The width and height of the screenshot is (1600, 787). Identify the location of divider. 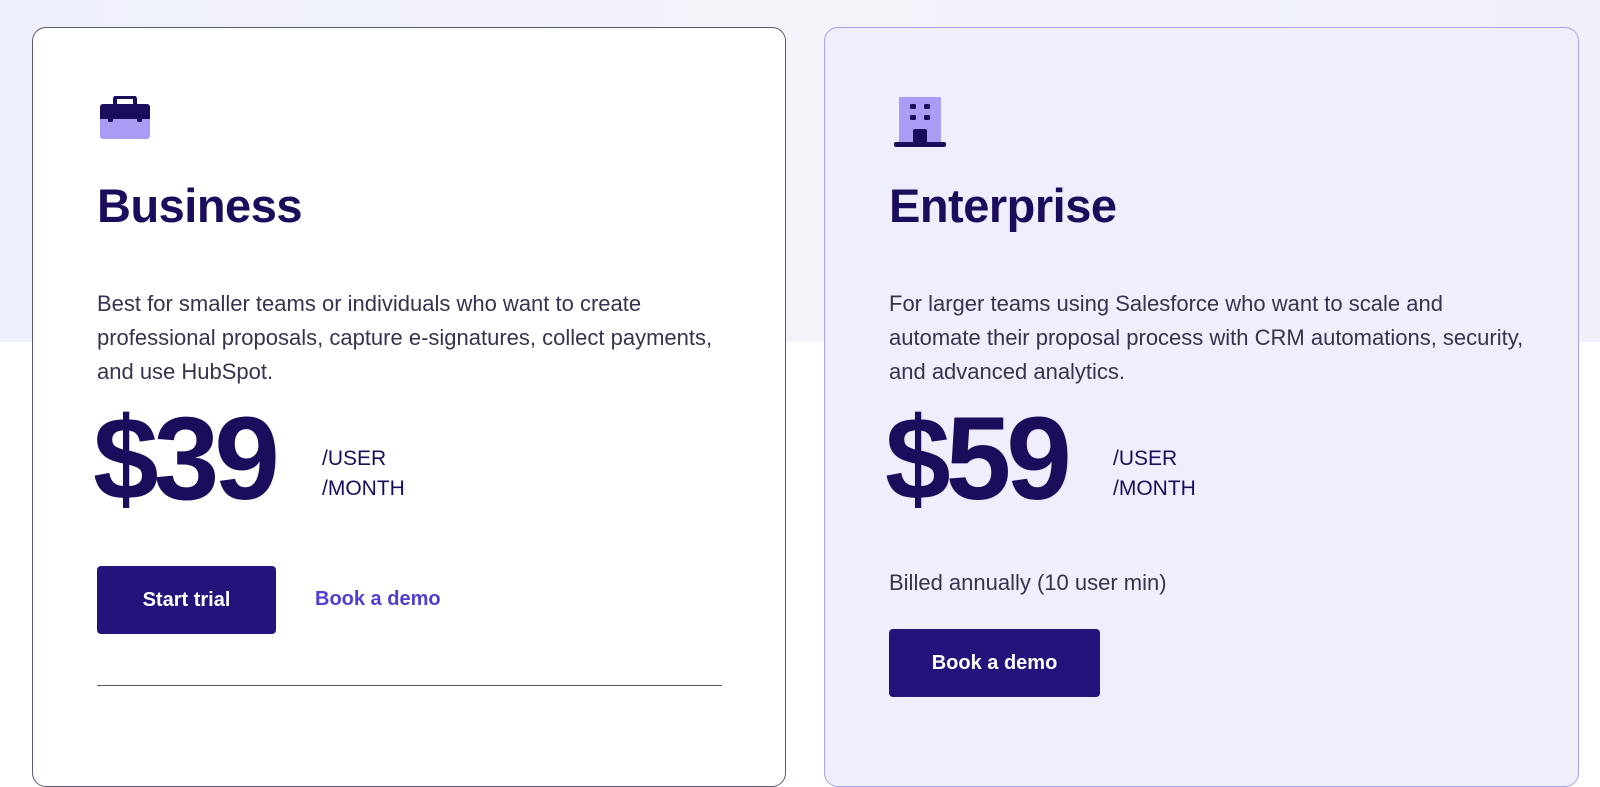
(409, 685).